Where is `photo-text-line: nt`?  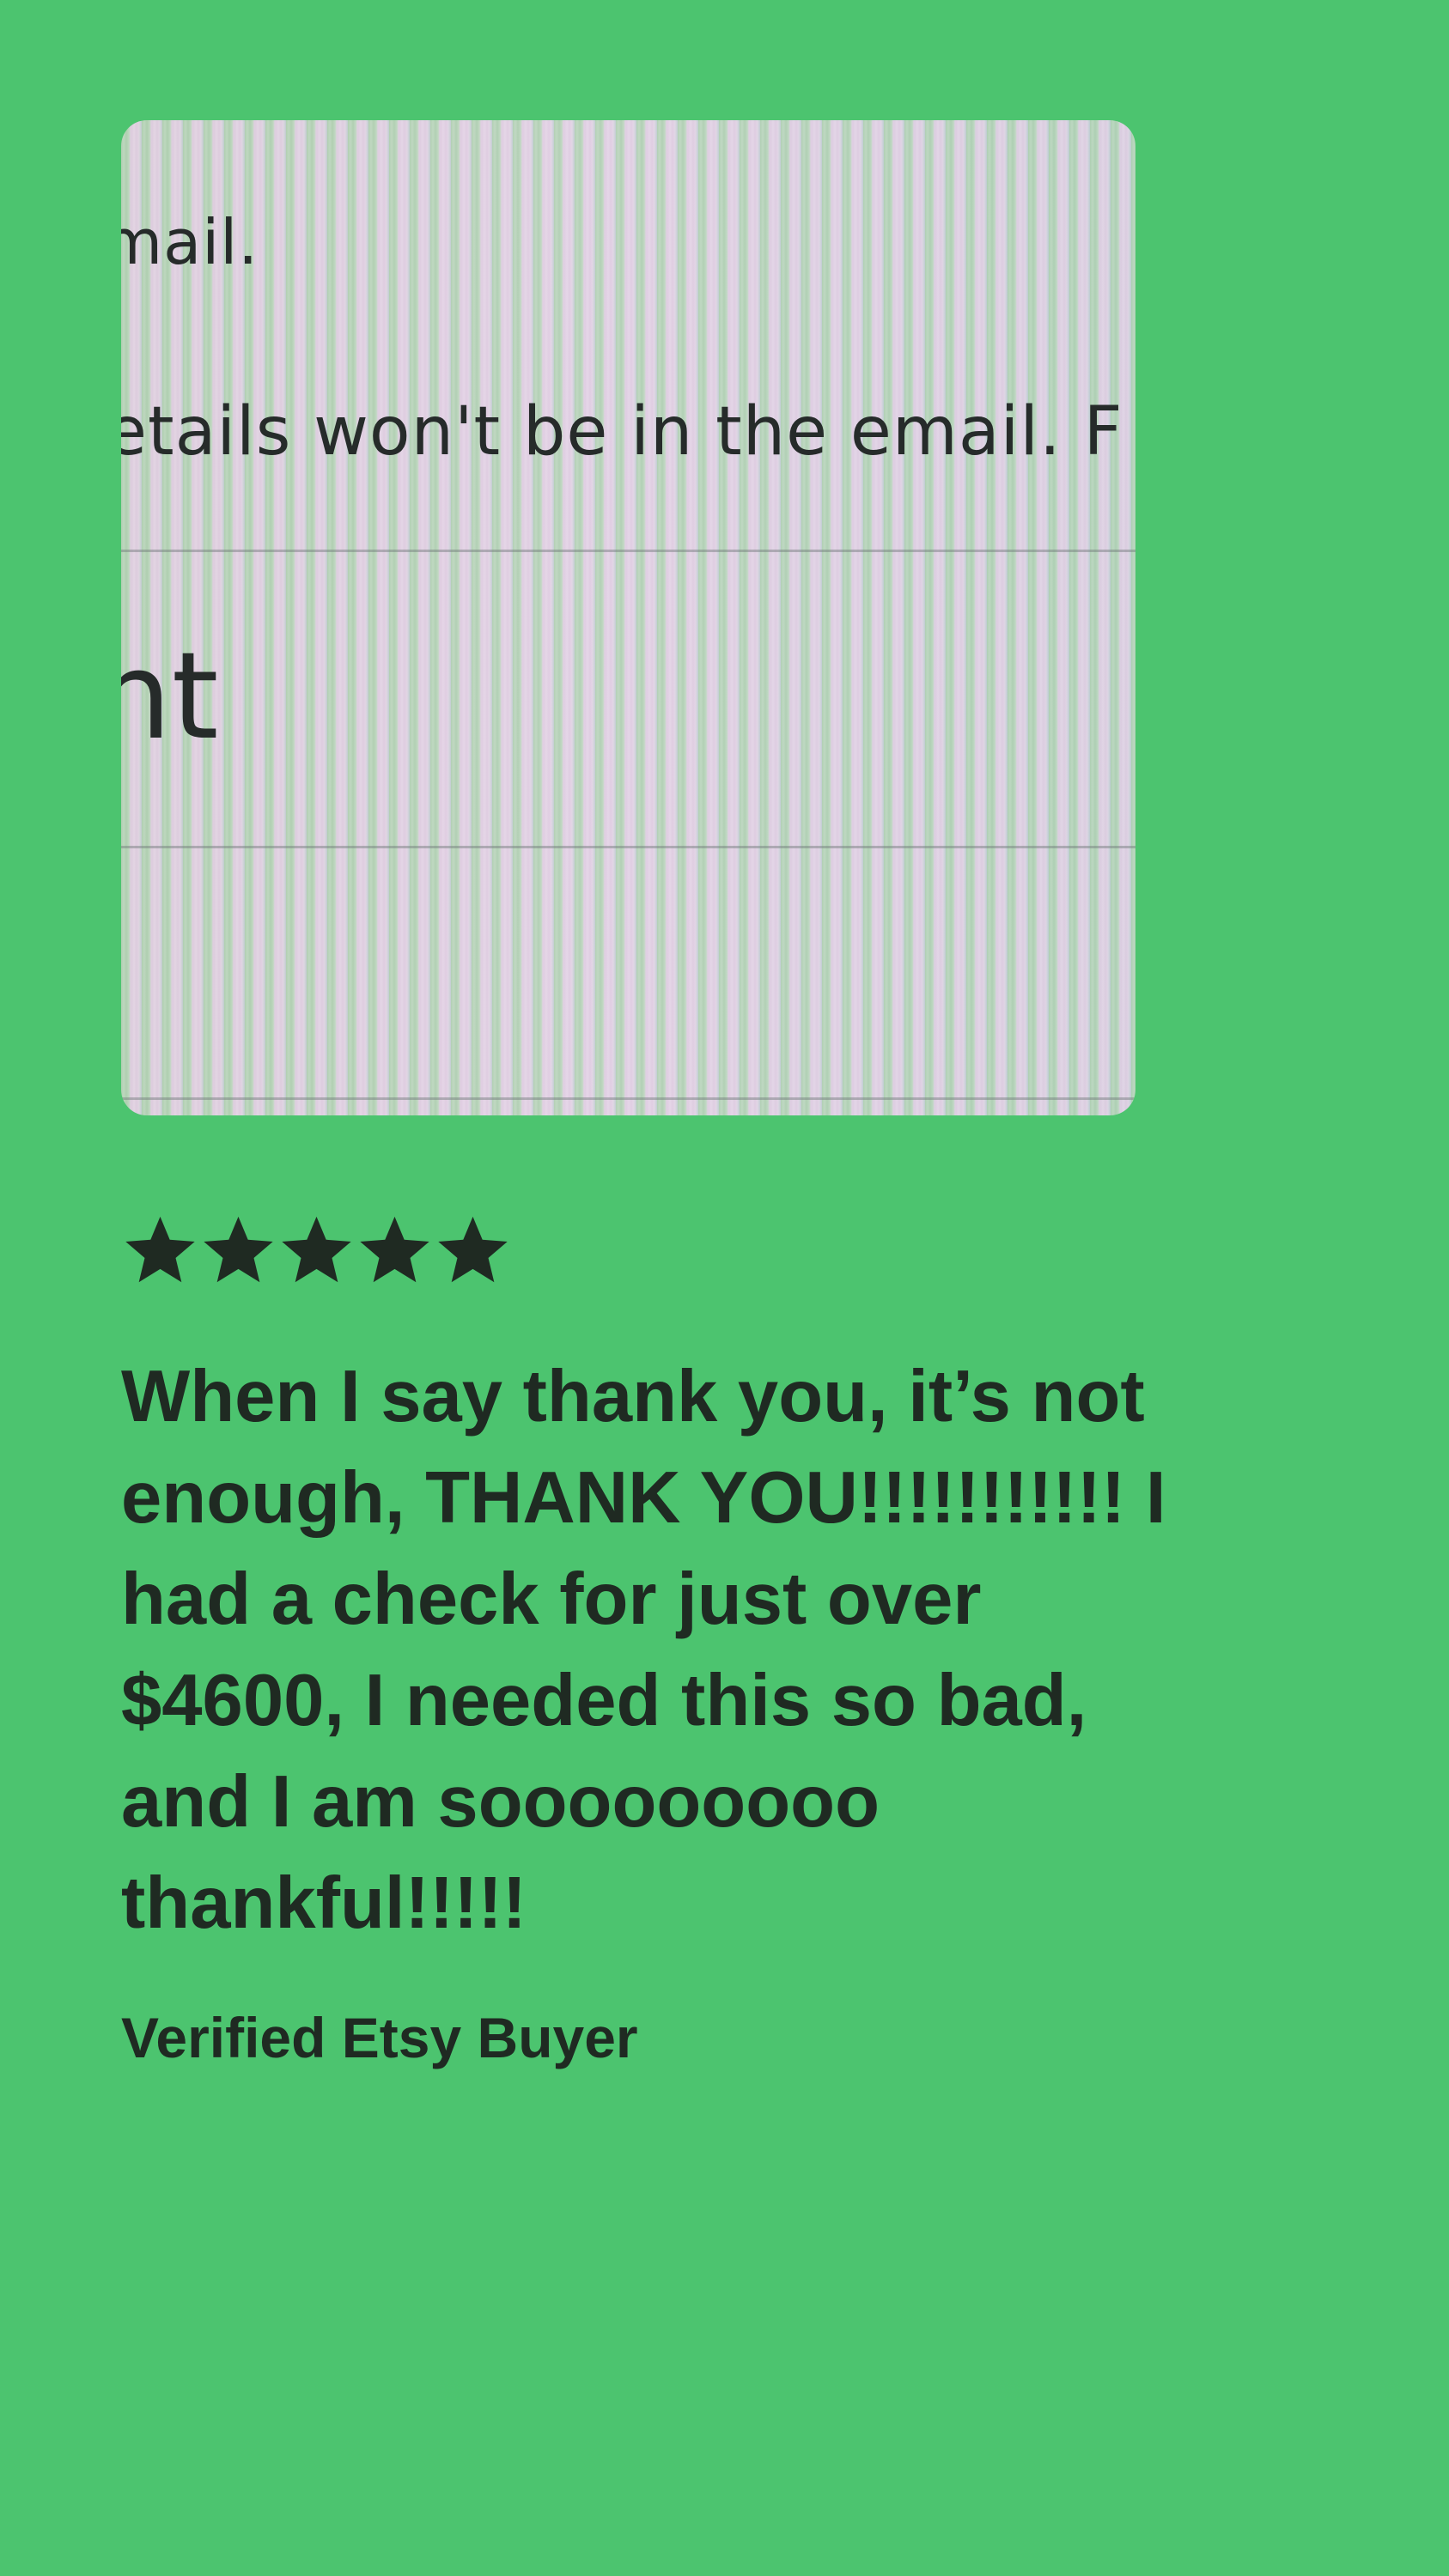 photo-text-line: nt is located at coordinates (170, 697).